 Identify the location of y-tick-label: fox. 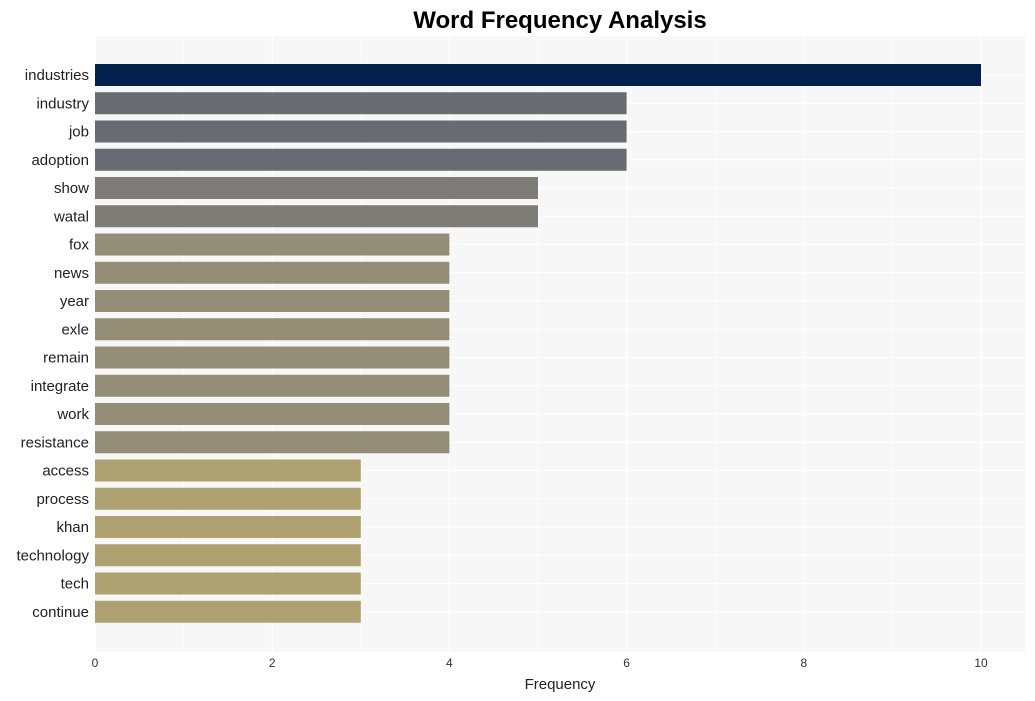
(79, 245).